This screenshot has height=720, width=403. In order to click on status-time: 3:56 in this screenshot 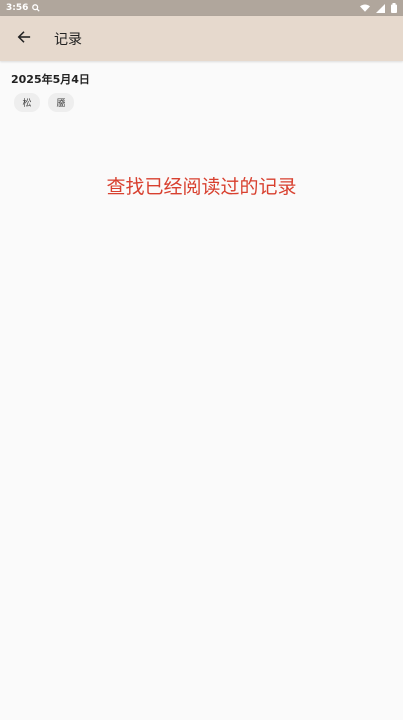, I will do `click(17, 8)`.